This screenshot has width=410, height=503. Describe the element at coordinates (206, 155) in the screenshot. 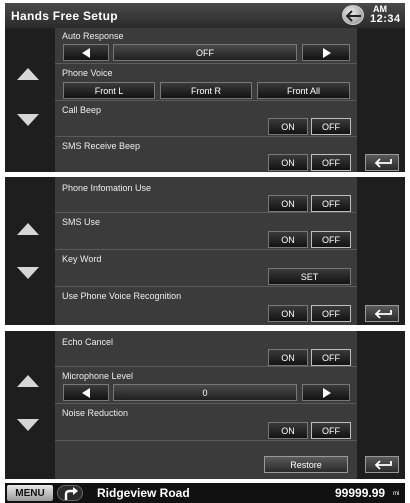

I see `sms-receive-beep-row: SMS Receive Beep ON OFF` at that location.